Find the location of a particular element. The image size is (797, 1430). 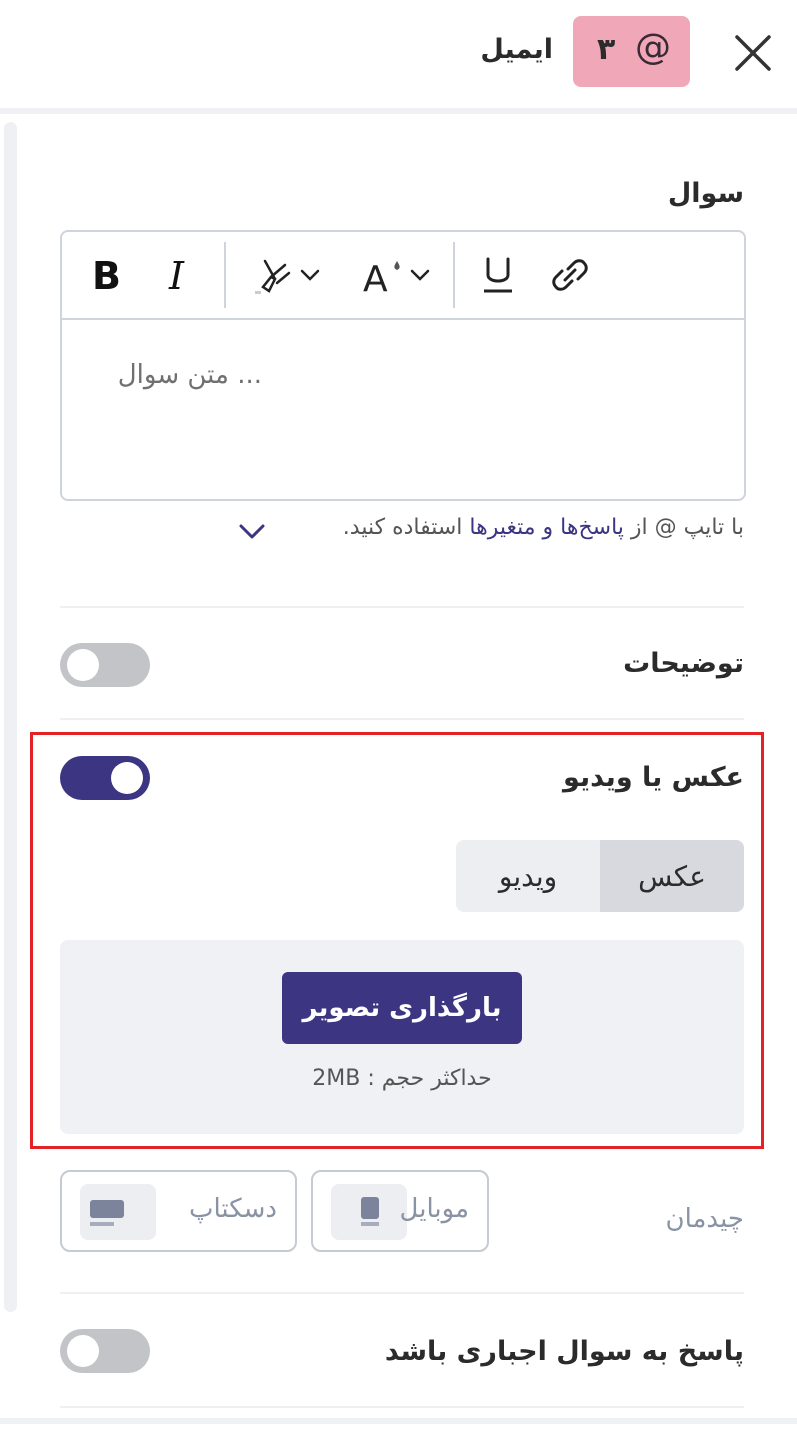

question-type-badge: @ ۳ is located at coordinates (631, 51).